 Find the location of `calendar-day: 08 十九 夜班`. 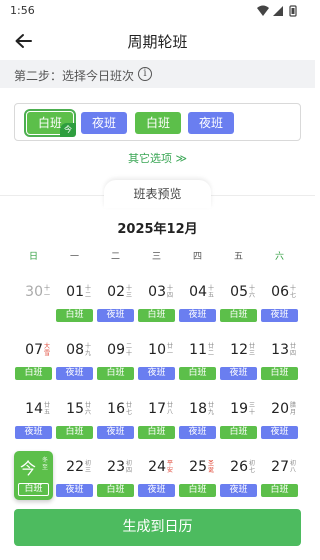

calendar-day: 08 十九 夜班 is located at coordinates (74, 367).